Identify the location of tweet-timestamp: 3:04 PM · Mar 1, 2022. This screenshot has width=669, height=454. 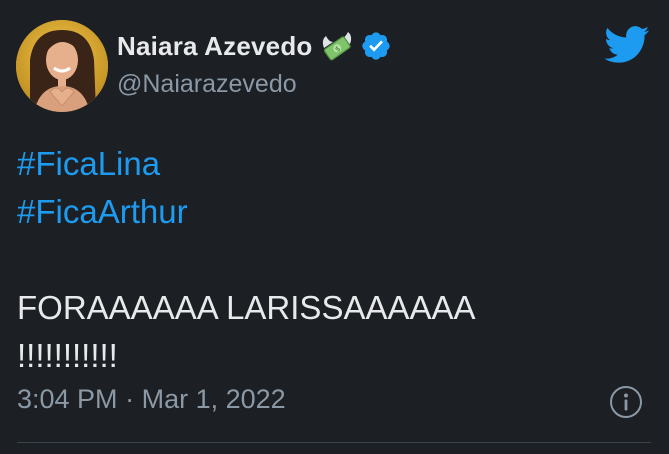
(151, 399).